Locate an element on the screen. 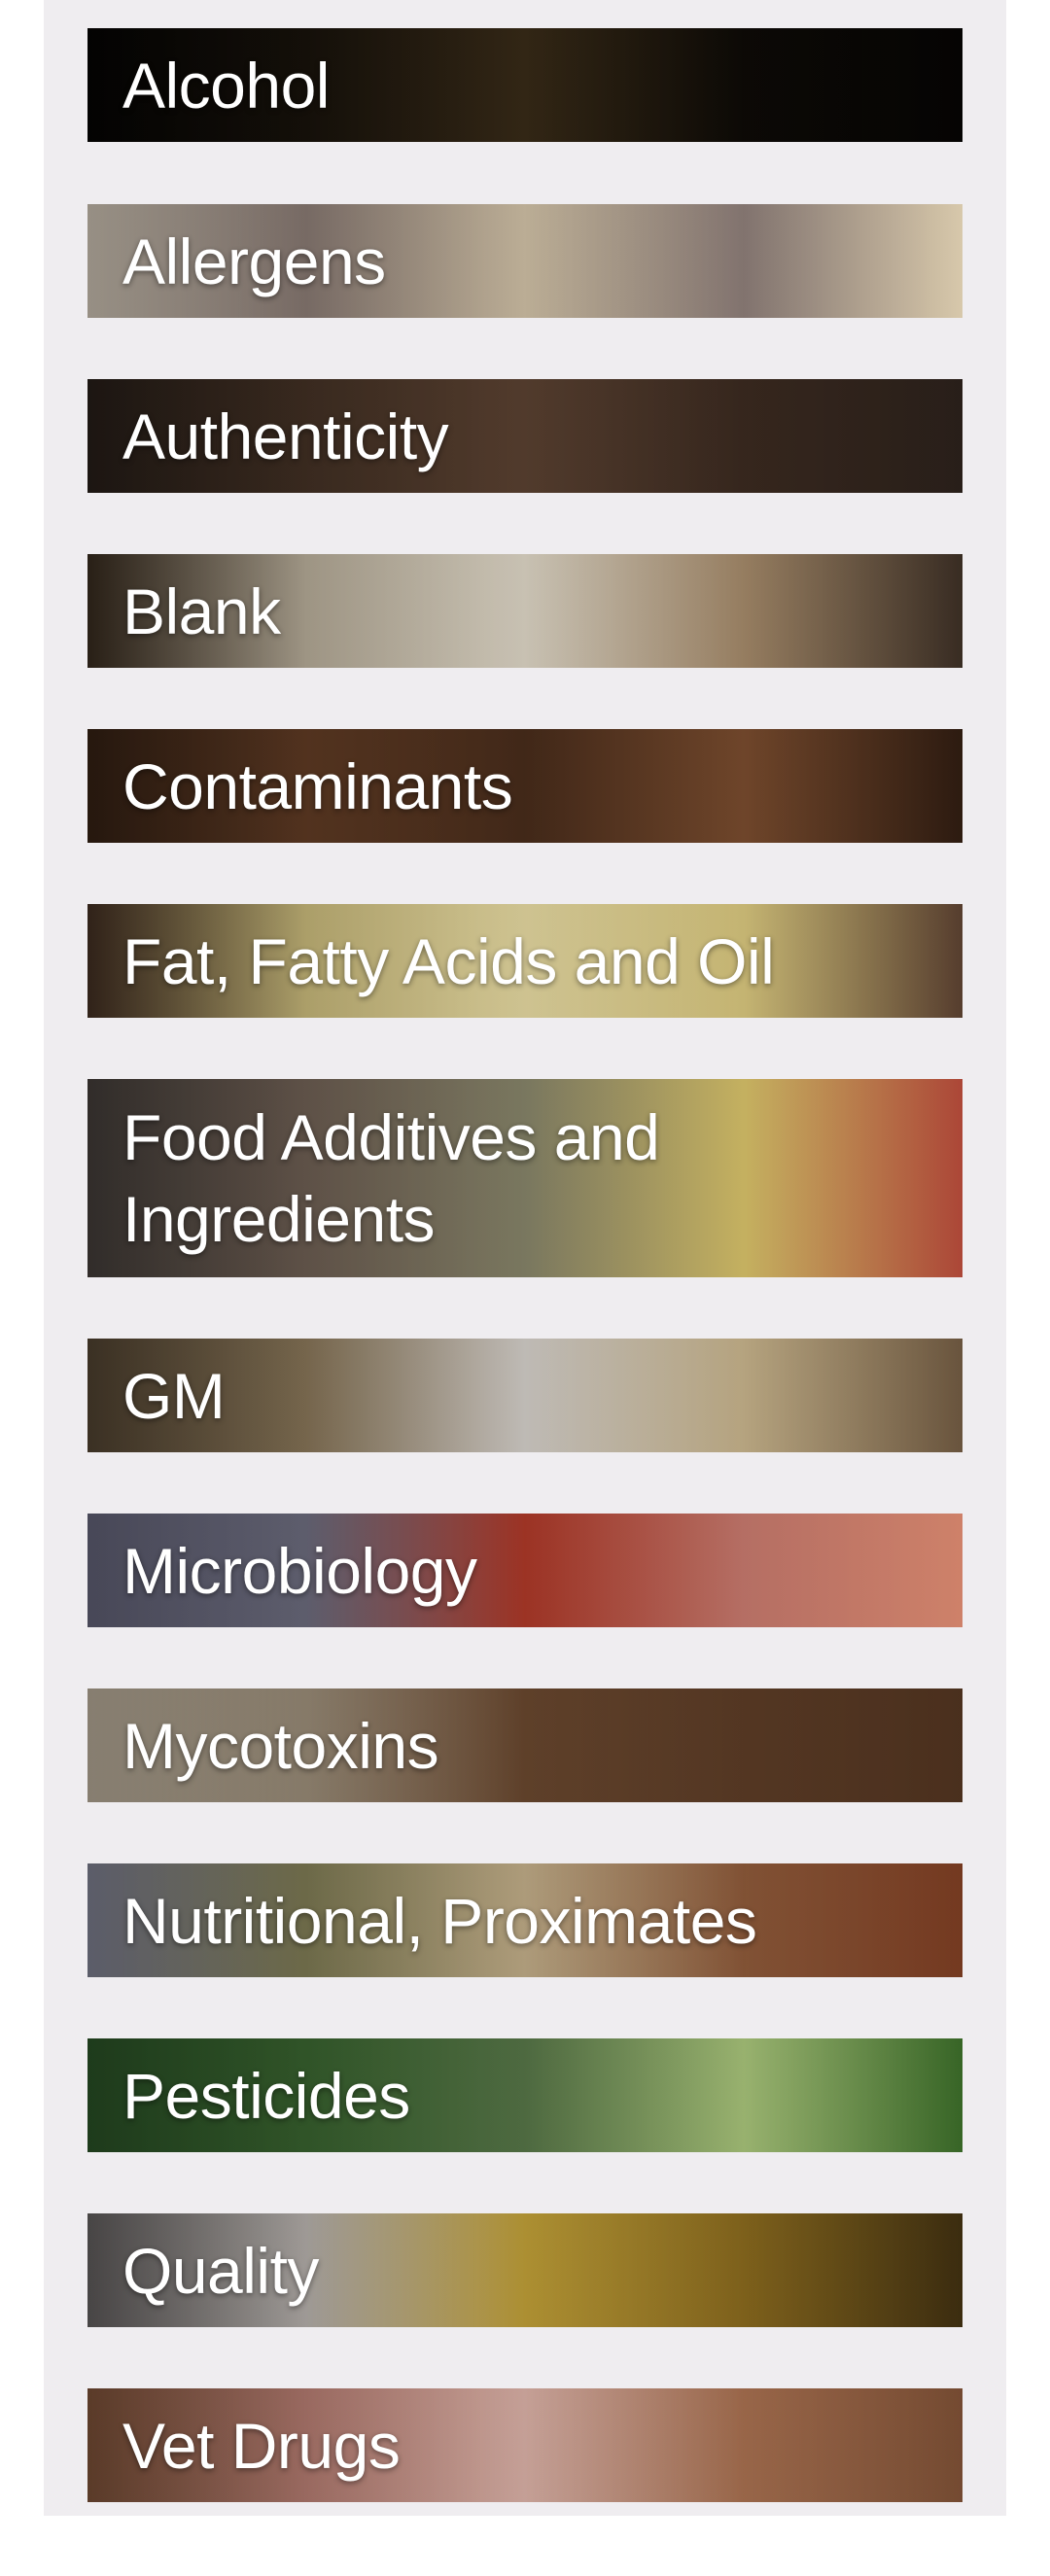  category-label: Microbiology is located at coordinates (299, 1570).